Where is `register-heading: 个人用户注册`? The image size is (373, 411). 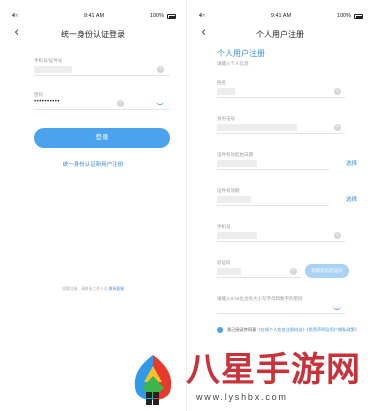 register-heading: 个人用户注册 is located at coordinates (241, 53).